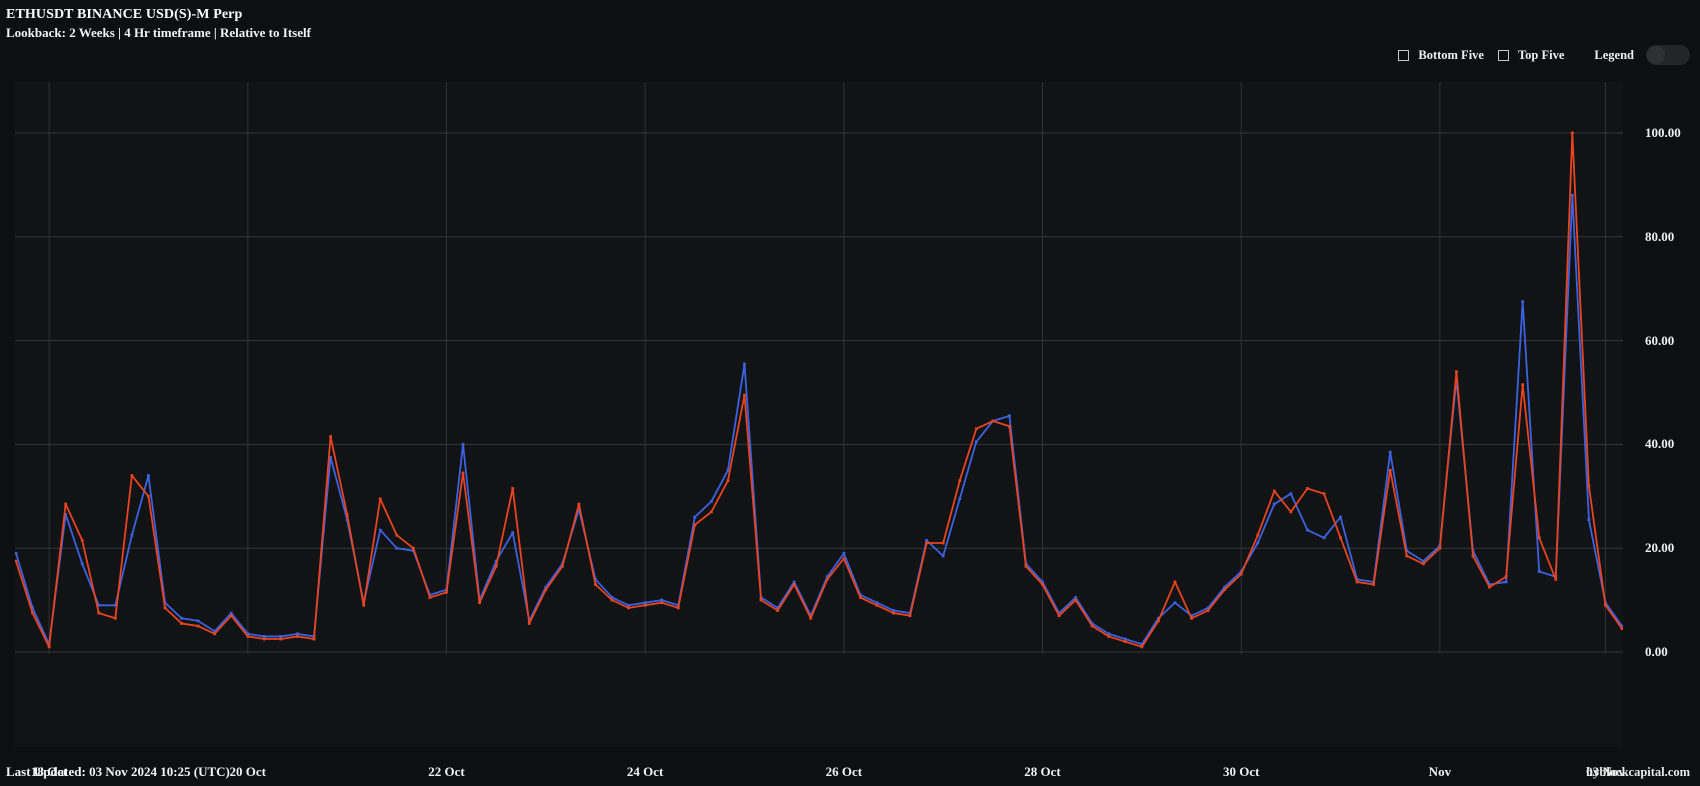  I want to click on page-title: ETHUSDT BINANCE USD(S)-M Perp, so click(124, 14).